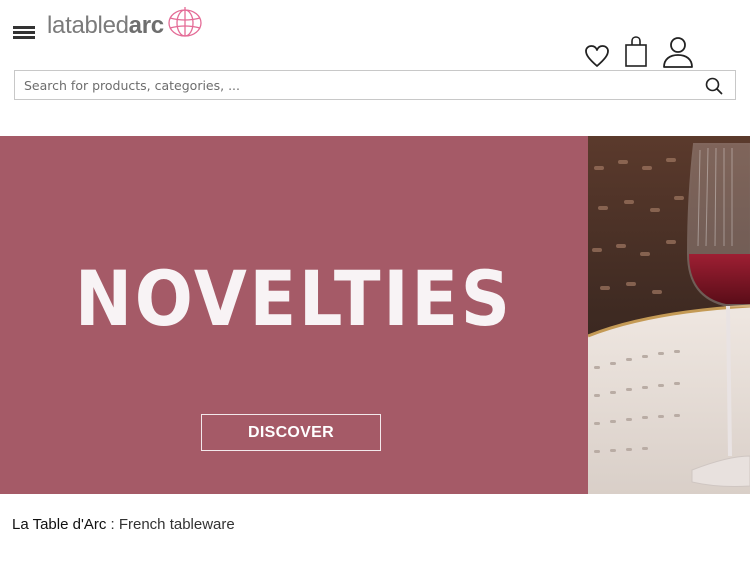  Describe the element at coordinates (293, 298) in the screenshot. I see `hero-title: NOVELTIES` at that location.